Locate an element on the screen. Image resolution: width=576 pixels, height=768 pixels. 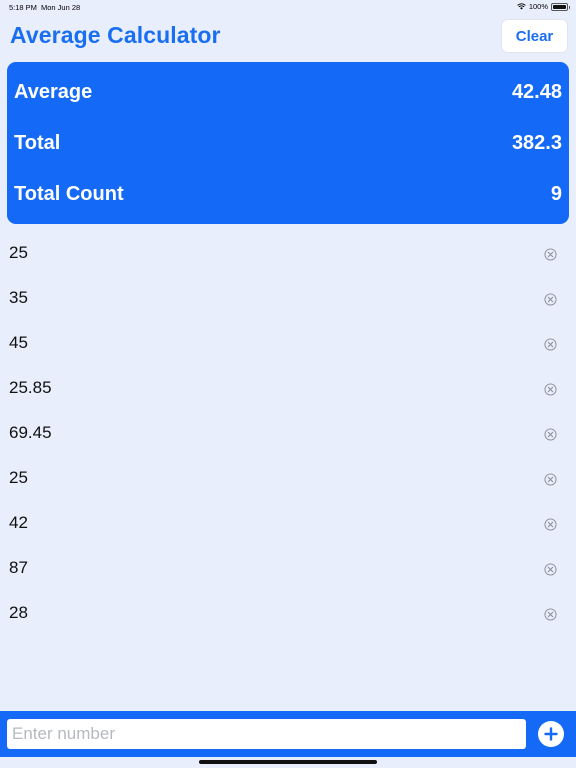
list-item: 45 is located at coordinates (288, 344).